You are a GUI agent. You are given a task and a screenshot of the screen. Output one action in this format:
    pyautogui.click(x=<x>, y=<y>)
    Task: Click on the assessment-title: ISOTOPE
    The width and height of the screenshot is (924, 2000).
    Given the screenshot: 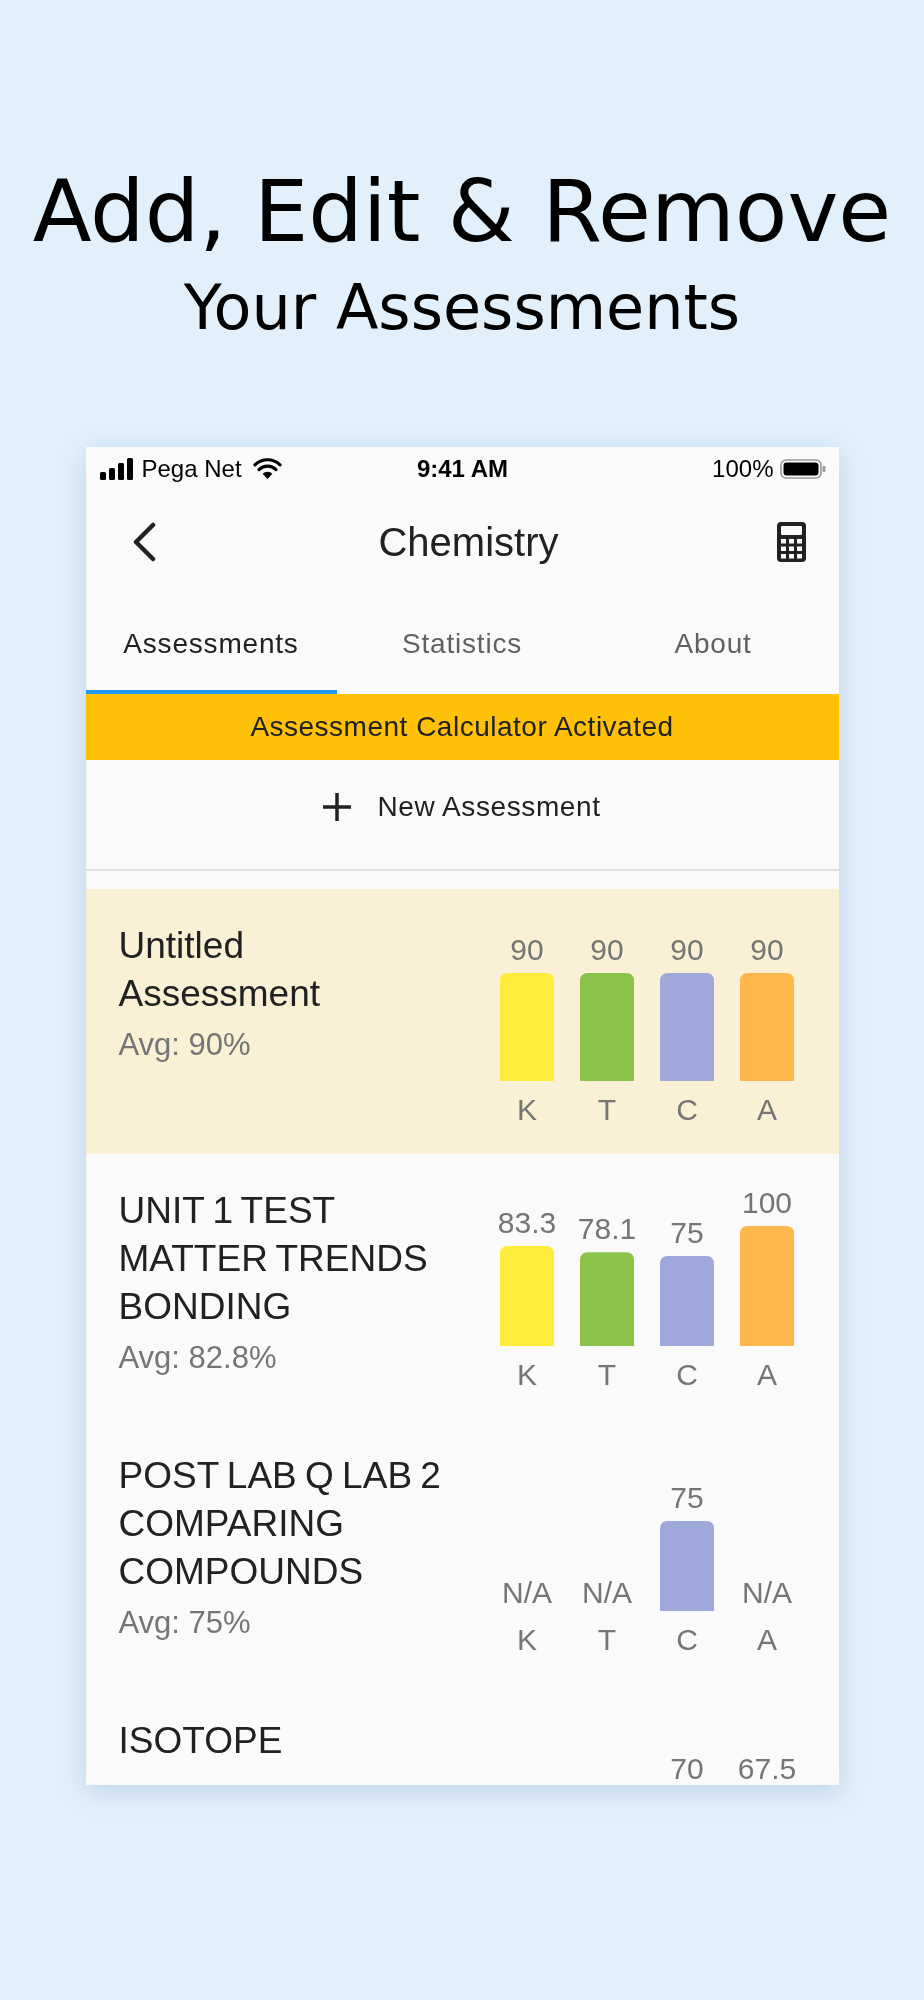 What is the action you would take?
    pyautogui.click(x=201, y=1741)
    